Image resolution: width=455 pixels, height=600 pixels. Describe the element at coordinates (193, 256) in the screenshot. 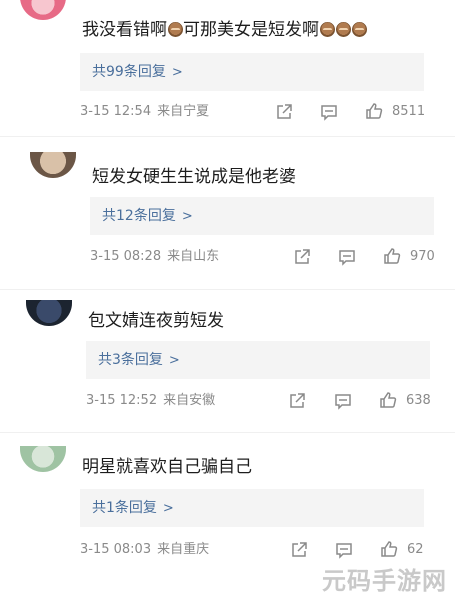

I see `comment-location: 来自山东` at that location.